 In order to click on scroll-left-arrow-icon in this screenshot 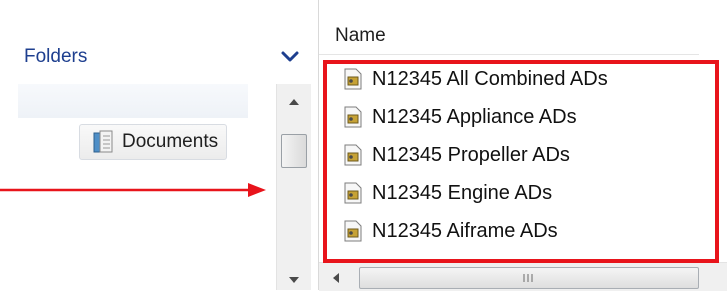, I will do `click(336, 278)`.